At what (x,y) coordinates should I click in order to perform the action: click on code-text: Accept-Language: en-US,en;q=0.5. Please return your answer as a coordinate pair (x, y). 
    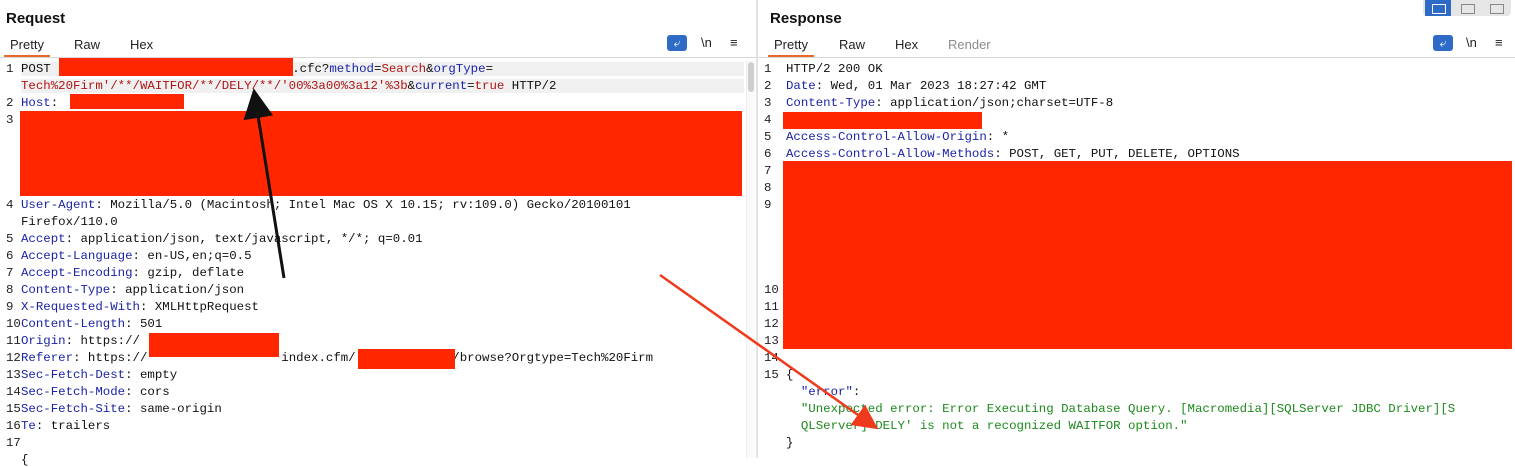
    Looking at the image, I should click on (136, 256).